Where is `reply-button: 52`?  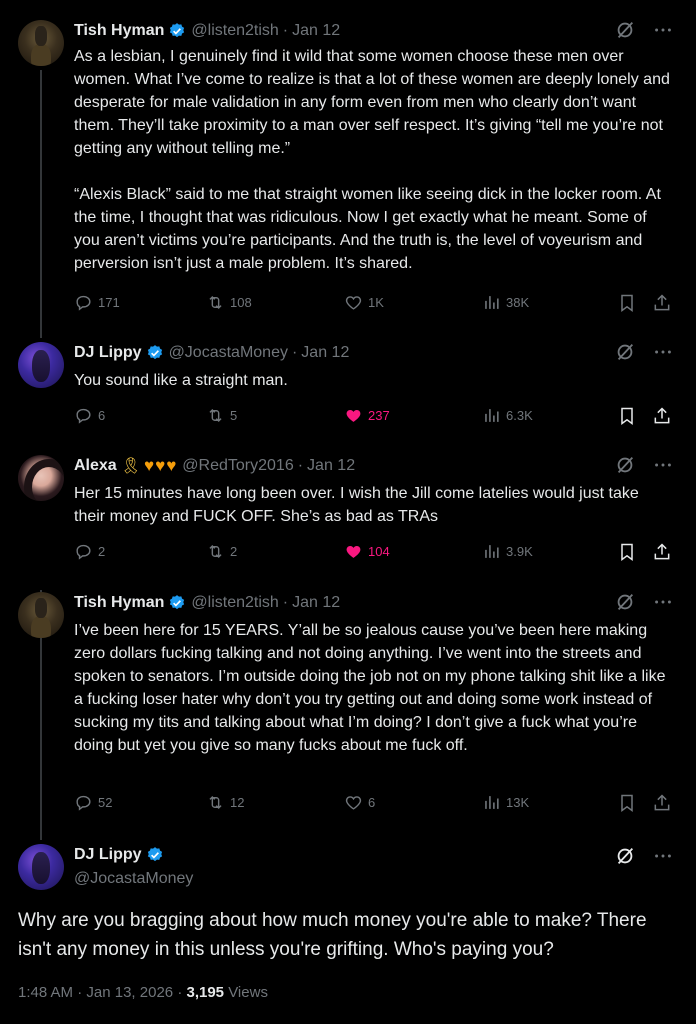
reply-button: 52 is located at coordinates (93, 802).